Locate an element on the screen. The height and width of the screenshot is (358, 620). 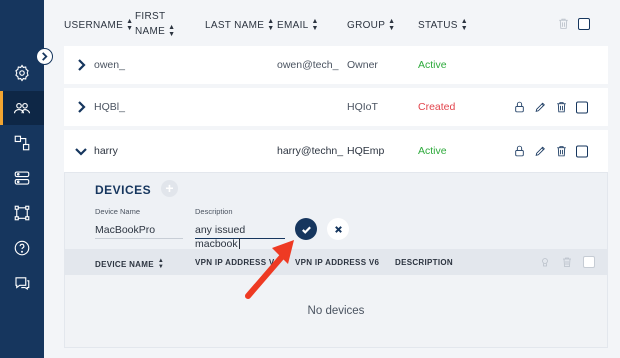
column-header-username: USERNAME ▲ ▼ is located at coordinates (98, 25).